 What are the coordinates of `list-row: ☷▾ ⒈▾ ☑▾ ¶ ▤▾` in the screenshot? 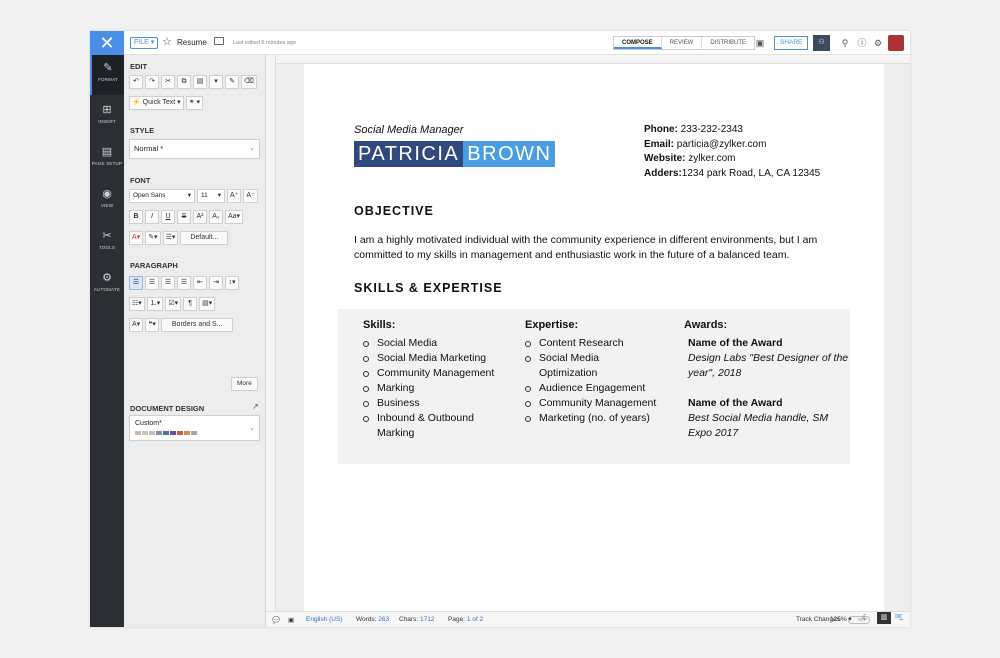 It's located at (172, 304).